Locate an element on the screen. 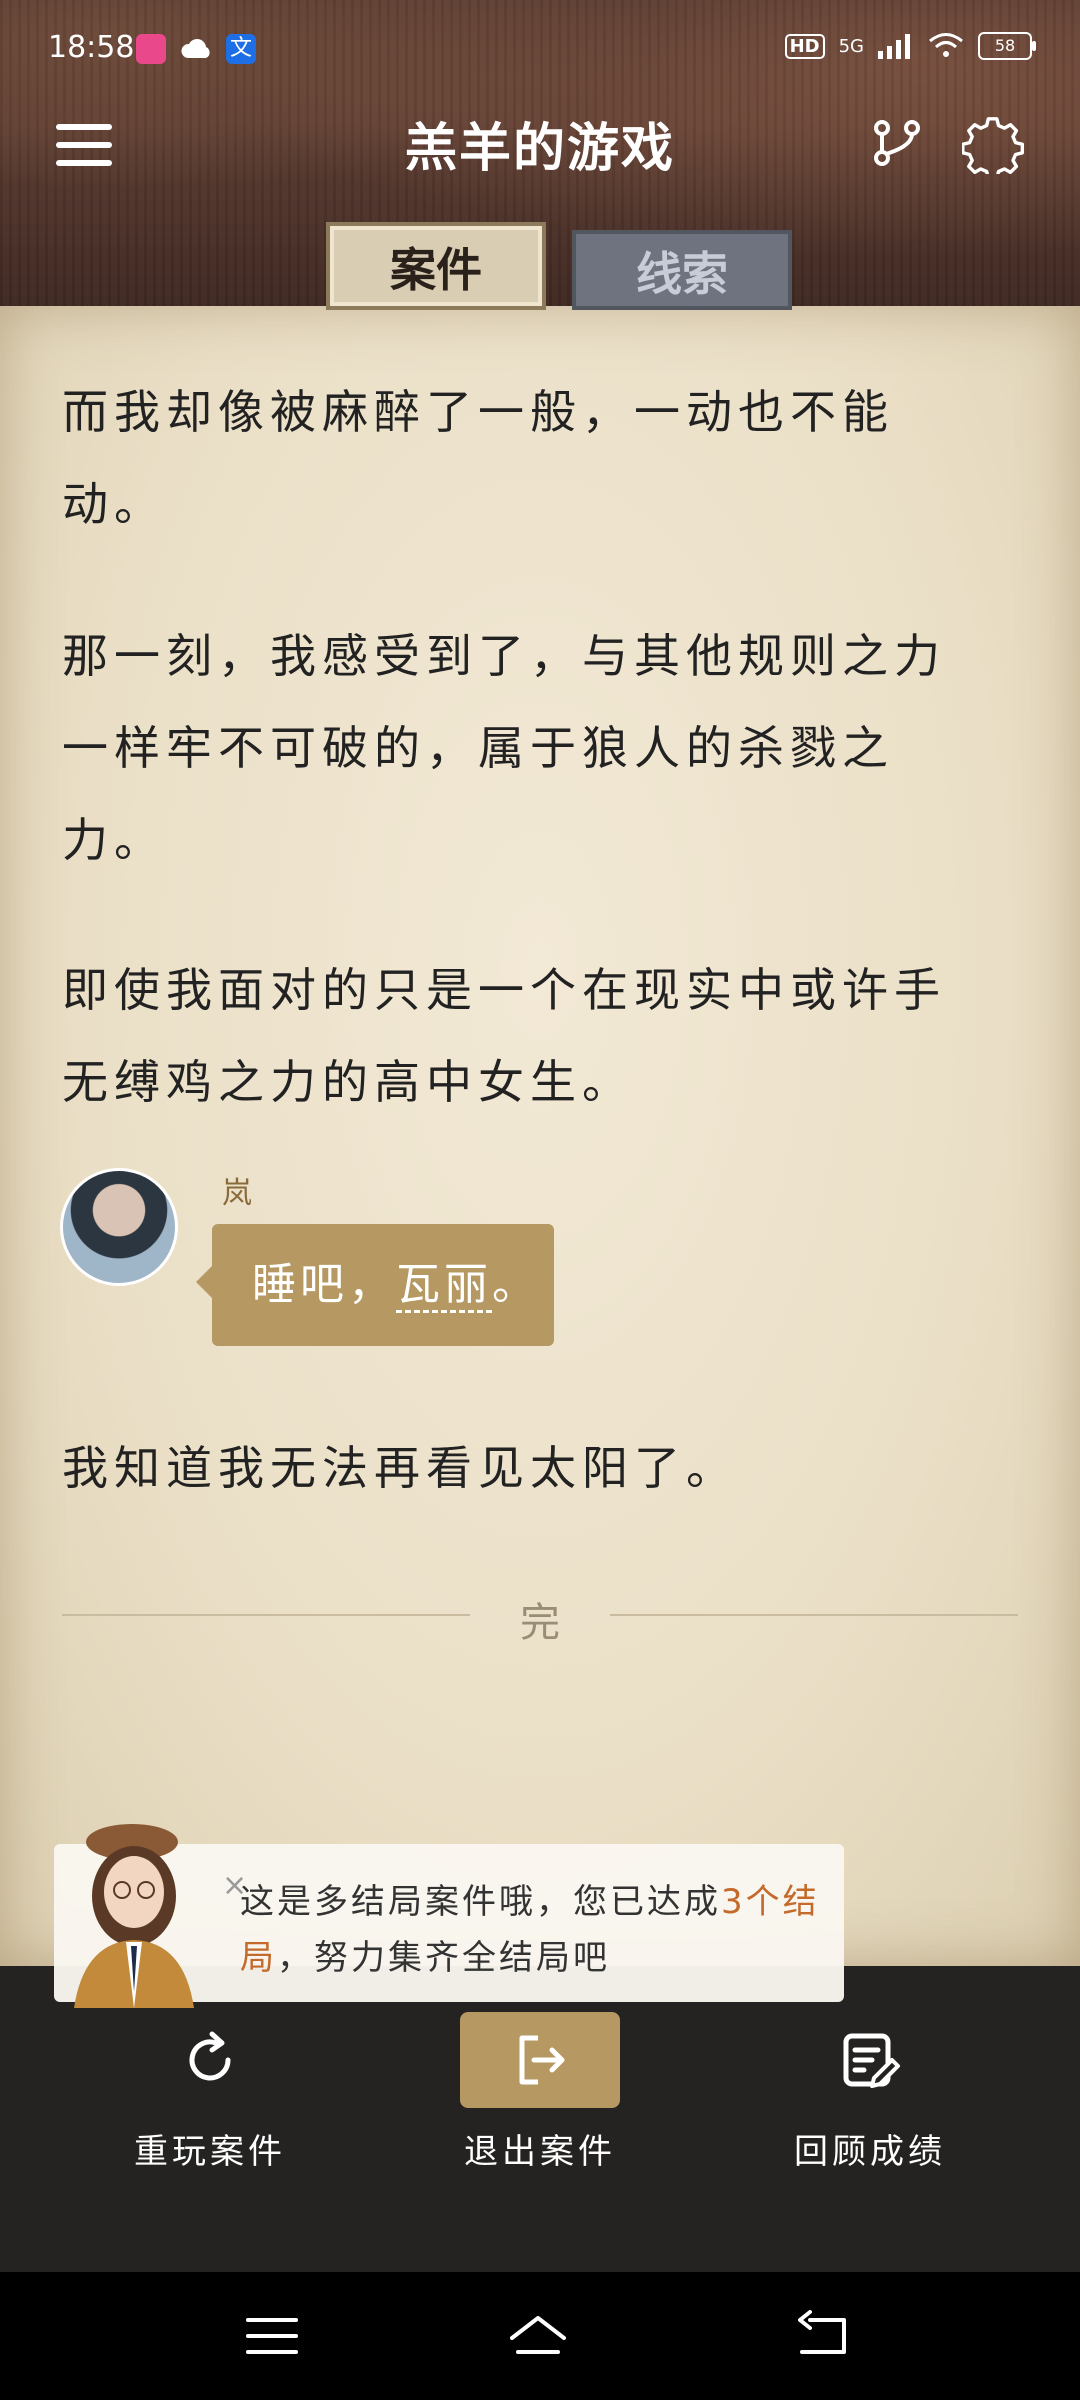  status-right-group: HD 5G 58 is located at coordinates (910, 46).